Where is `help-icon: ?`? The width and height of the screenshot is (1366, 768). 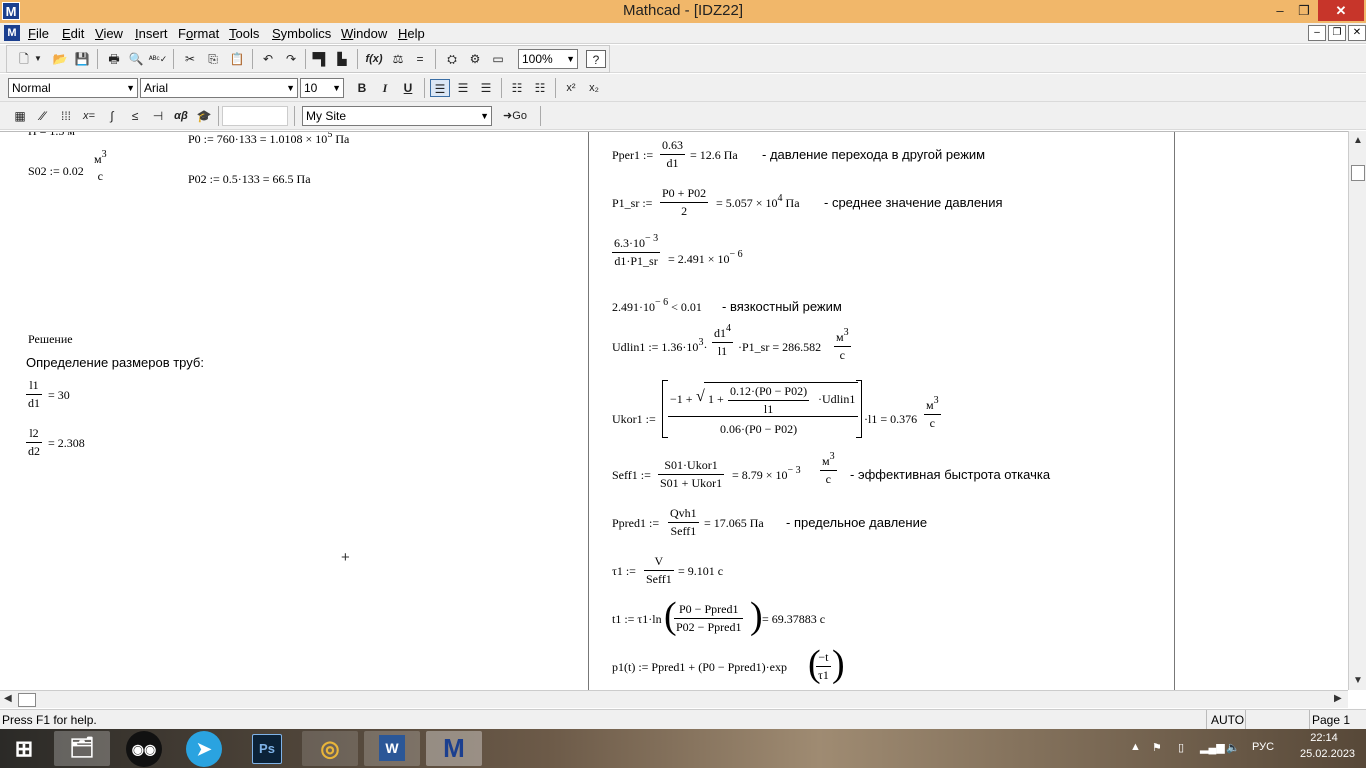 help-icon: ? is located at coordinates (596, 59).